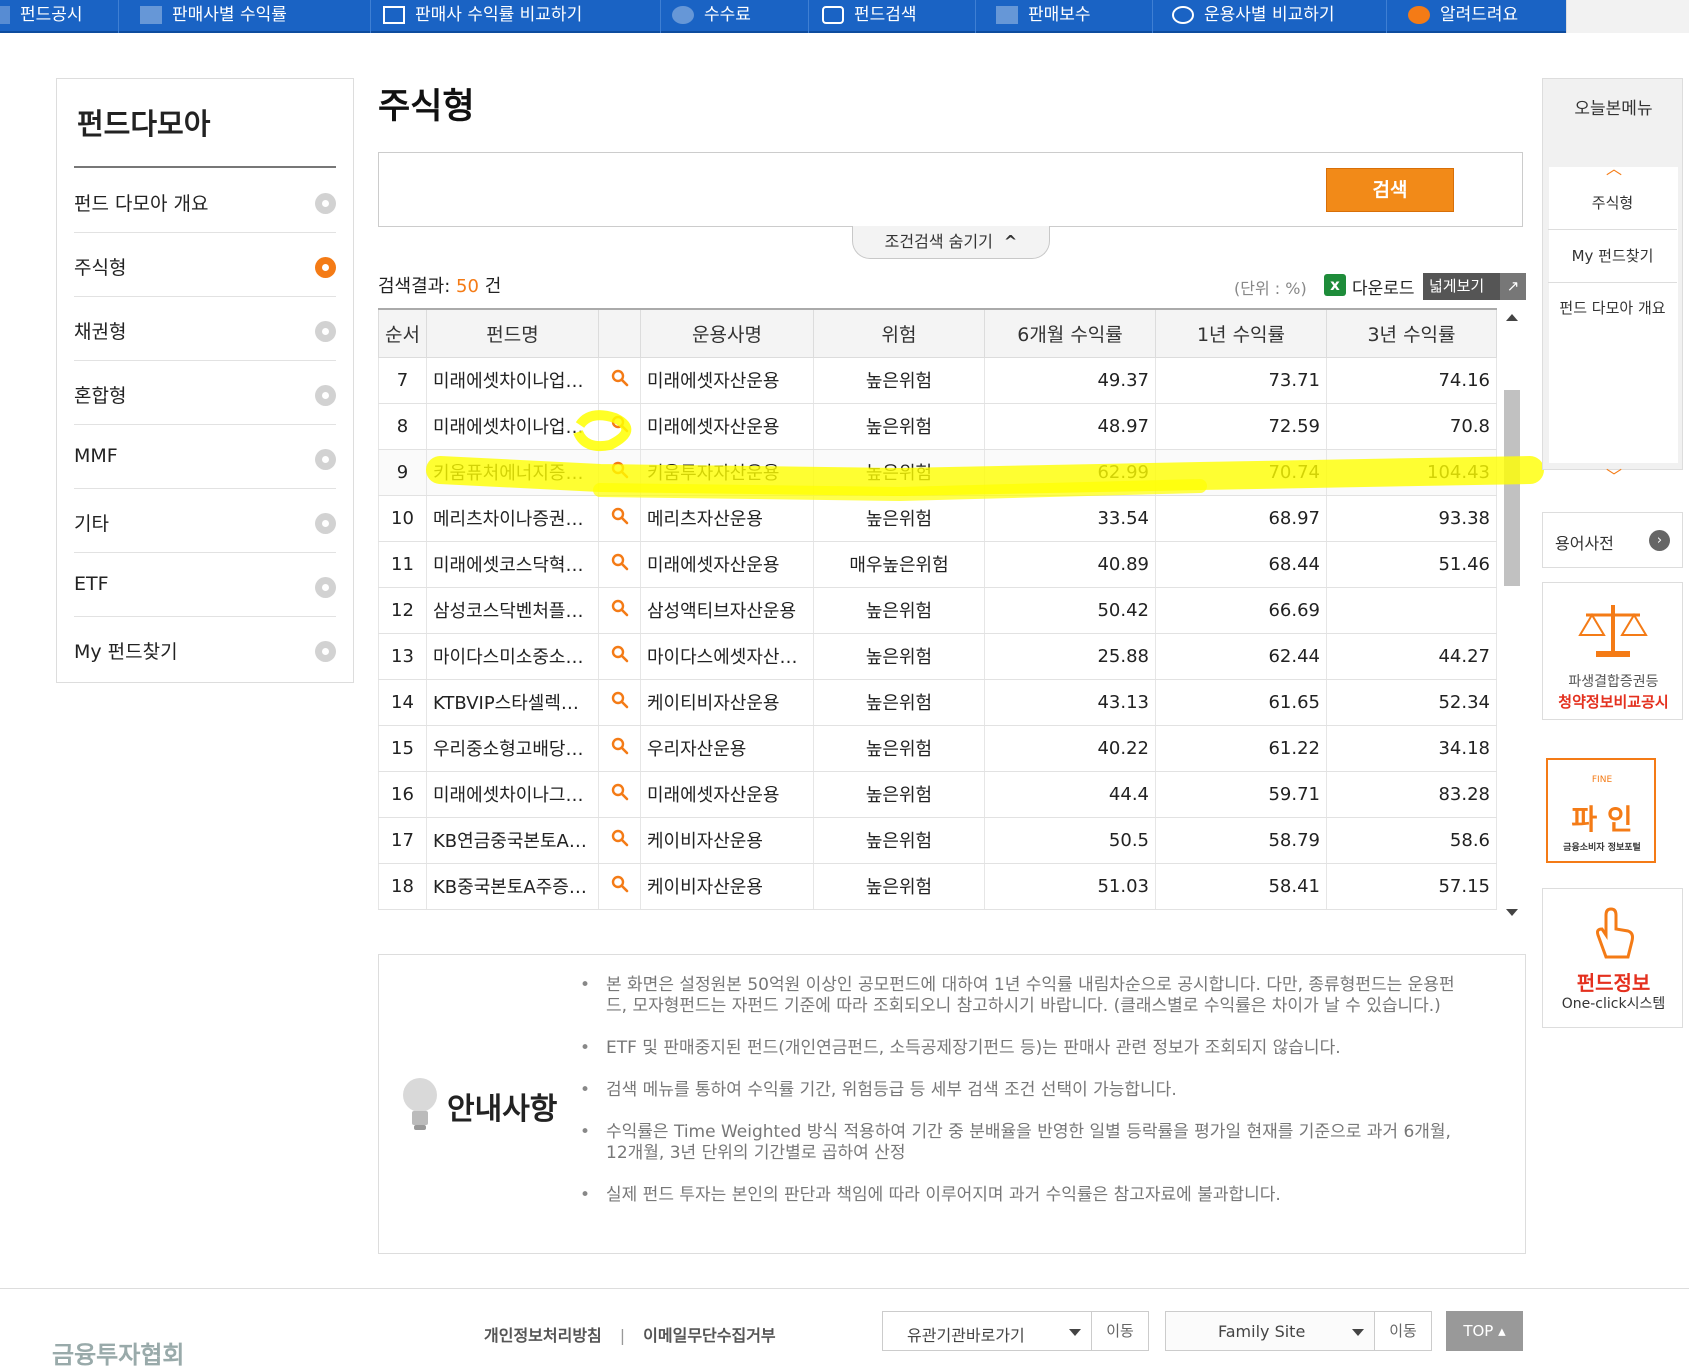 The height and width of the screenshot is (1370, 1689). Describe the element at coordinates (205, 265) in the screenshot. I see `sidebar-item-stock: 주식형` at that location.